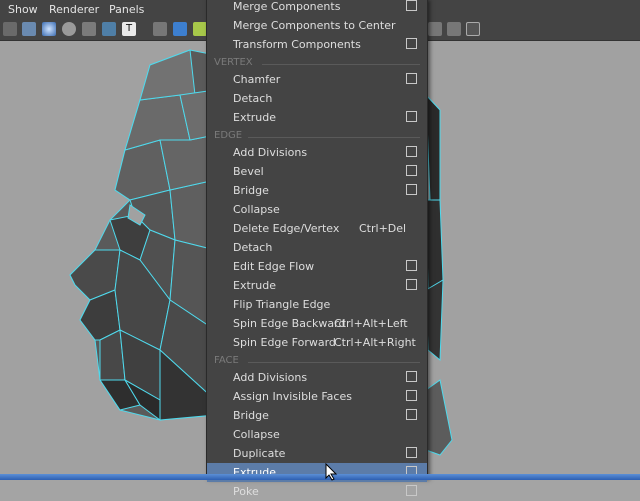  I want to click on layout-icon, so click(454, 29).